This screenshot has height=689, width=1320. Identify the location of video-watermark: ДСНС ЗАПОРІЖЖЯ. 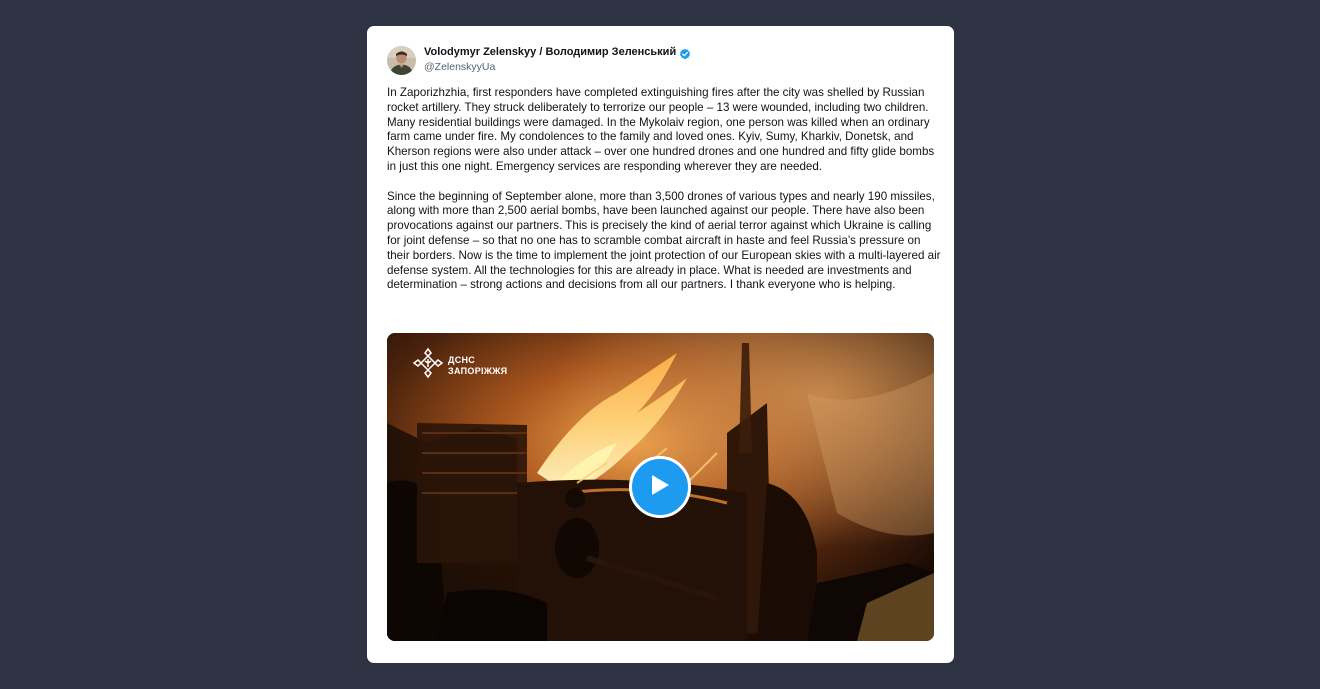
(459, 365).